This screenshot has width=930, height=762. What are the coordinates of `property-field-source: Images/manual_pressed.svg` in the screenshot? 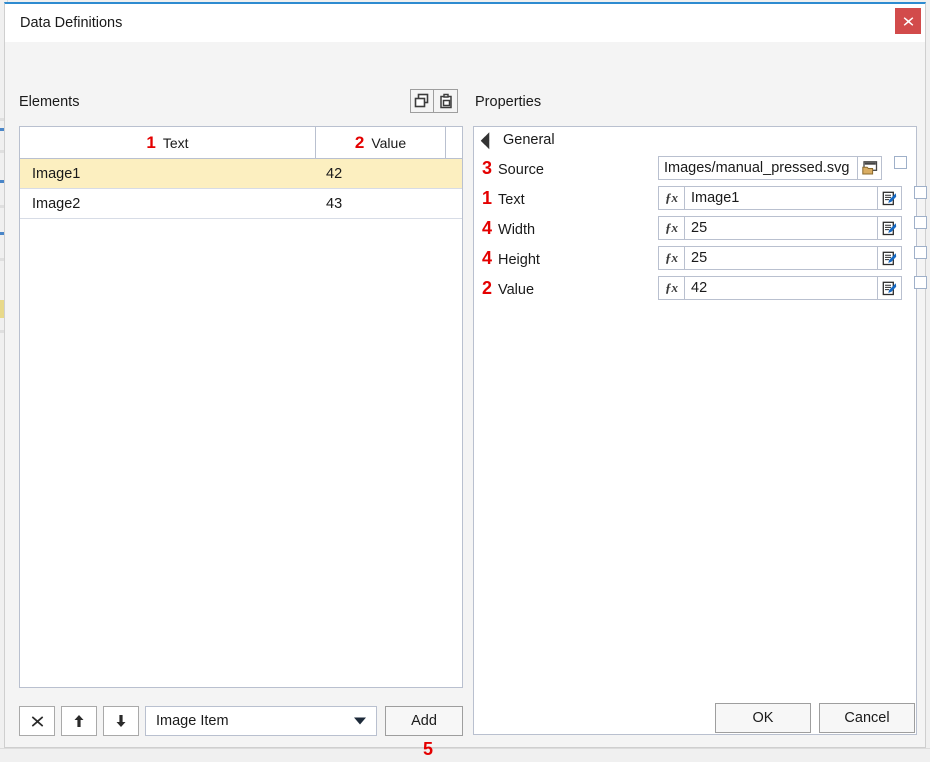 It's located at (782, 168).